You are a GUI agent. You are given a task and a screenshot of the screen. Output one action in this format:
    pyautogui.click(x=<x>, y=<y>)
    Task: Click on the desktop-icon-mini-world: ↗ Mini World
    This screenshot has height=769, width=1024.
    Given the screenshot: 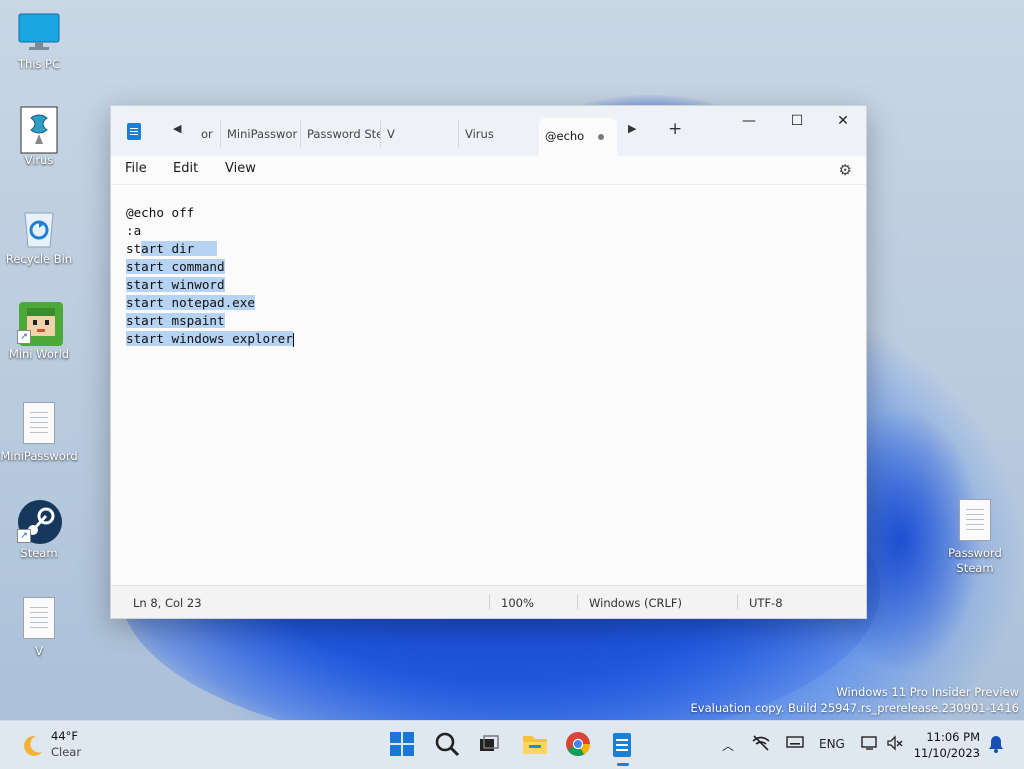 What is the action you would take?
    pyautogui.click(x=39, y=330)
    